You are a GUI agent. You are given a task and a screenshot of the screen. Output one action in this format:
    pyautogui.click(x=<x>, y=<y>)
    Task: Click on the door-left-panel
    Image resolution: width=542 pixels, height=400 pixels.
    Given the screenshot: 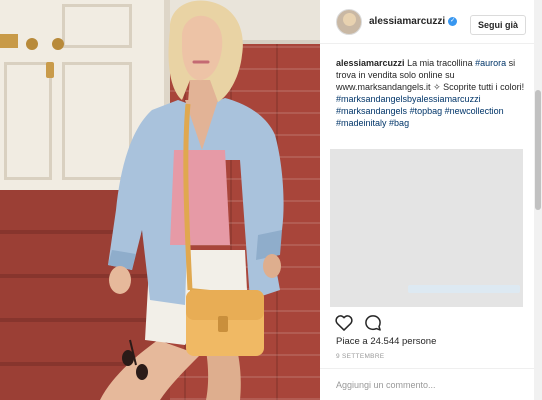 What is the action you would take?
    pyautogui.click(x=28, y=121)
    